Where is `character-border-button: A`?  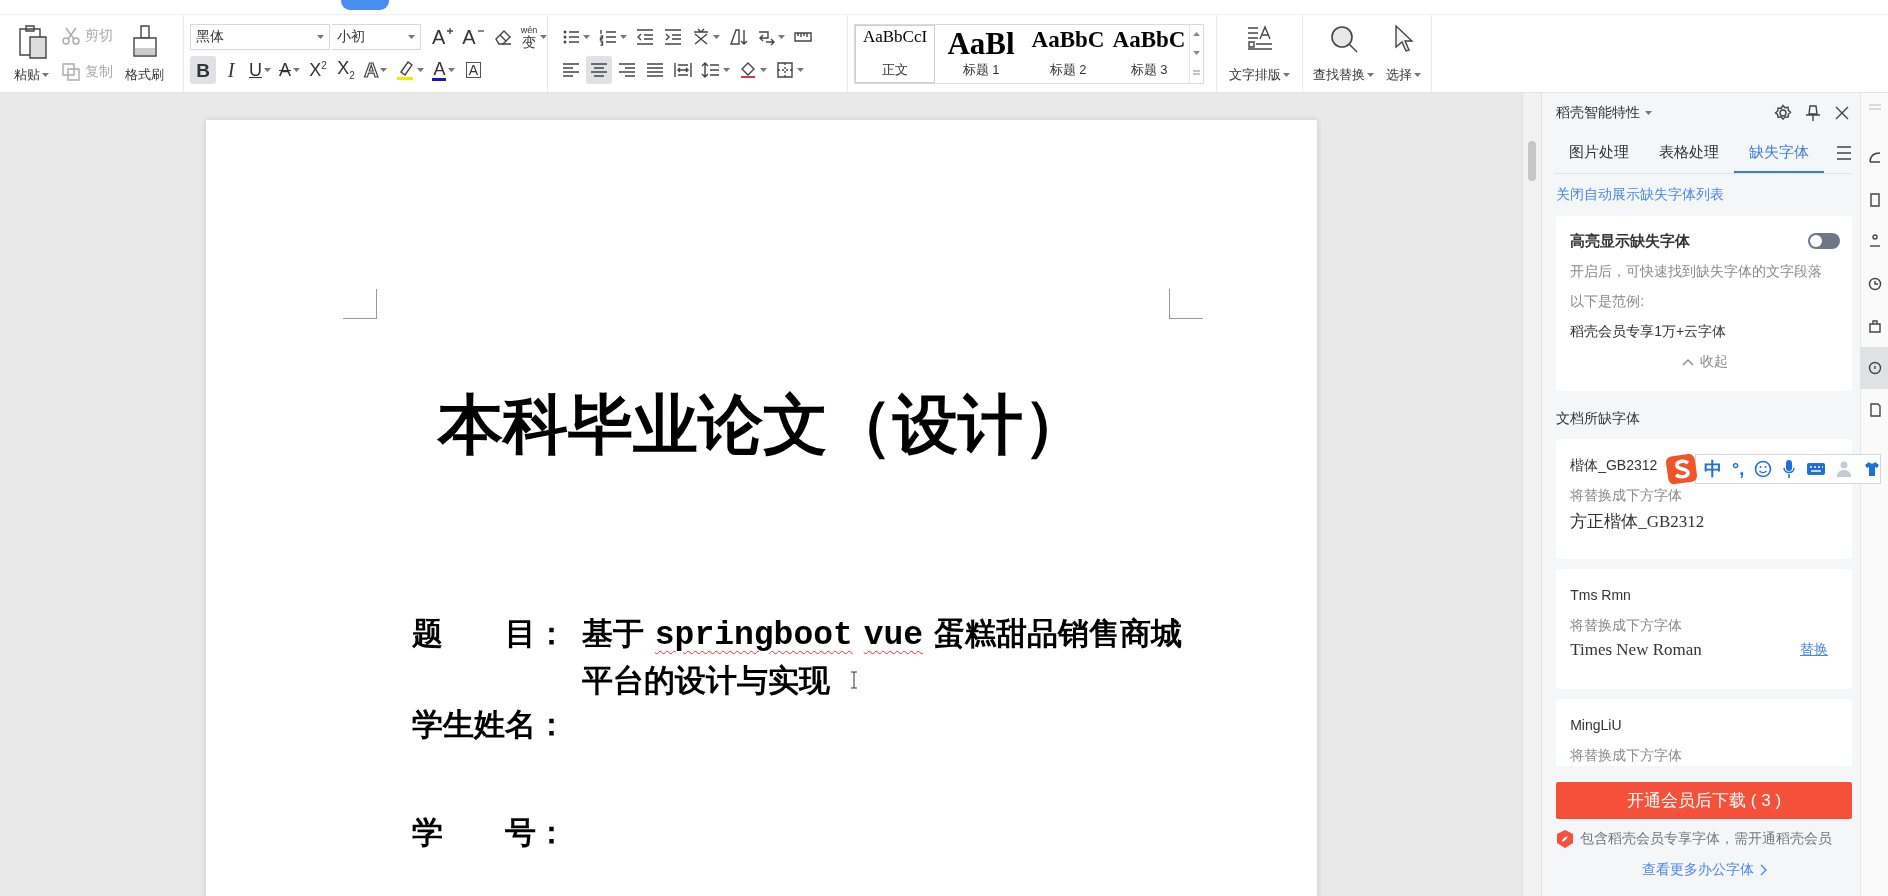
character-border-button: A is located at coordinates (473, 70).